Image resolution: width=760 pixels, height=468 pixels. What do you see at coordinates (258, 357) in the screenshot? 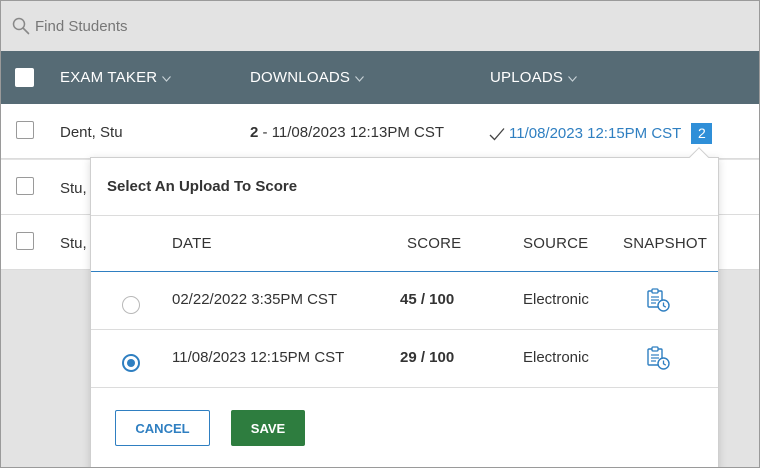
I see `upload-date: 11/08/2023 12:15PM CST` at bounding box center [258, 357].